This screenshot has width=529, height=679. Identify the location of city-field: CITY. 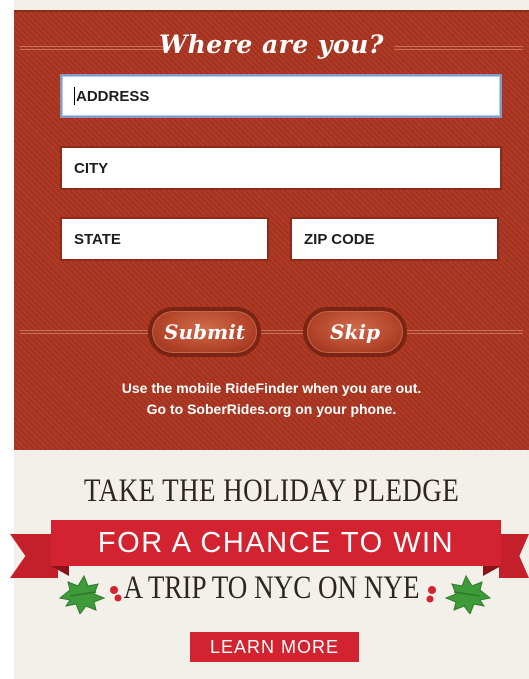
(281, 168).